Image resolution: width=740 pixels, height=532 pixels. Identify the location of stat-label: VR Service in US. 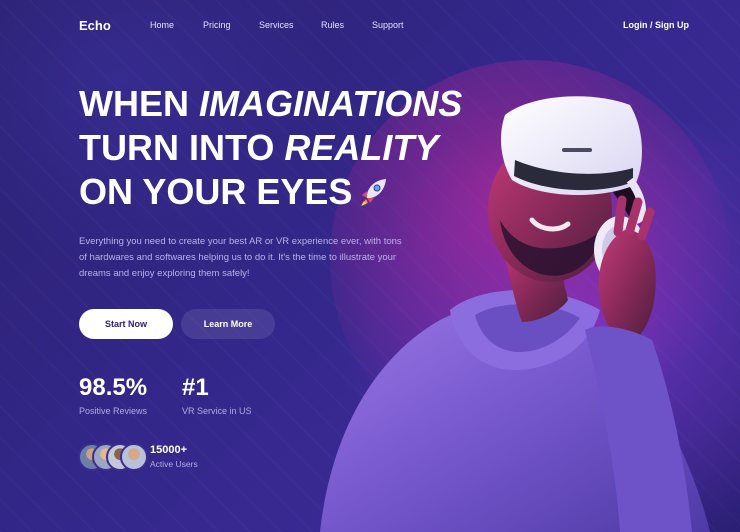
(217, 411).